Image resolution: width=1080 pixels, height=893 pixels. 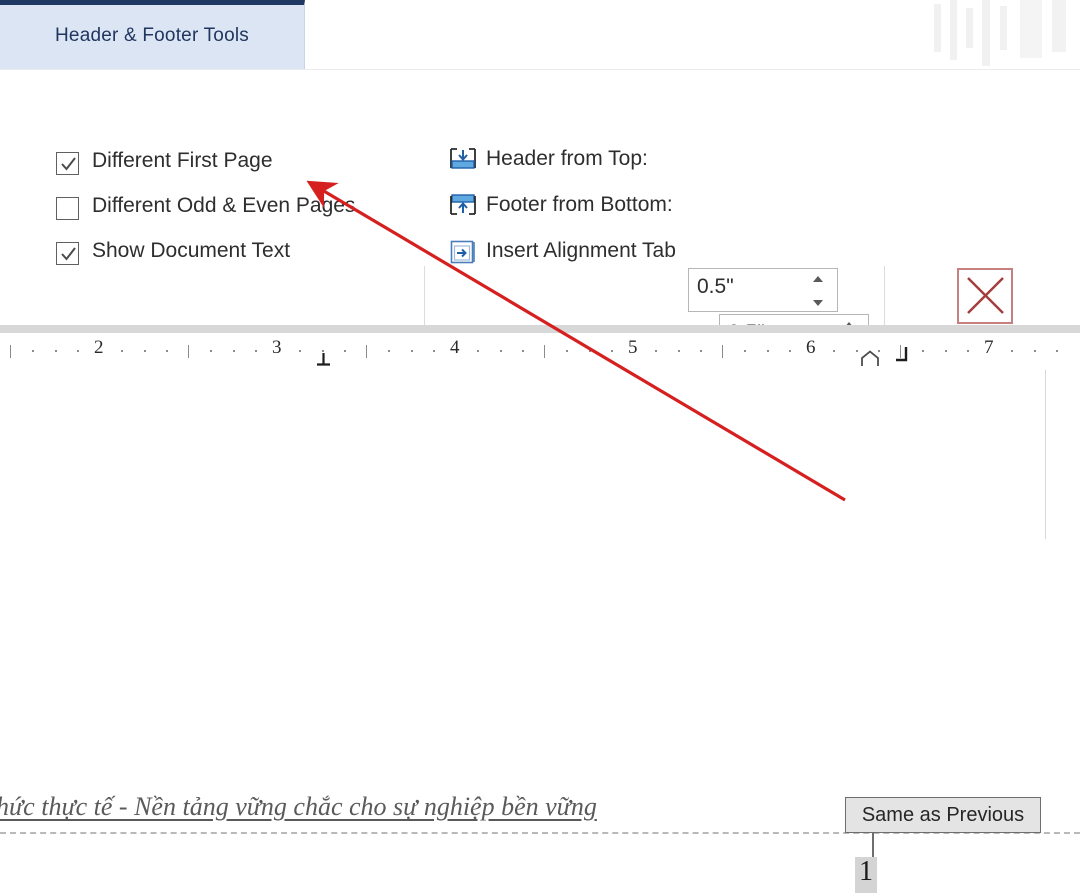 I want to click on header-from-top-spinner: 0.5", so click(x=763, y=290).